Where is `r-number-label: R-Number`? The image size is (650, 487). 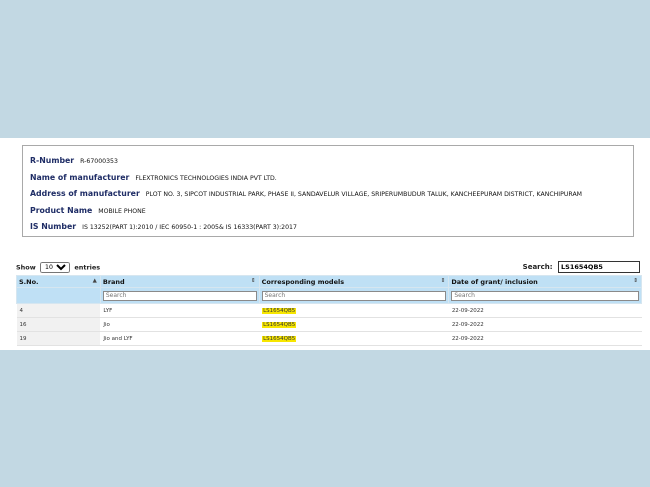 r-number-label: R-Number is located at coordinates (52, 160).